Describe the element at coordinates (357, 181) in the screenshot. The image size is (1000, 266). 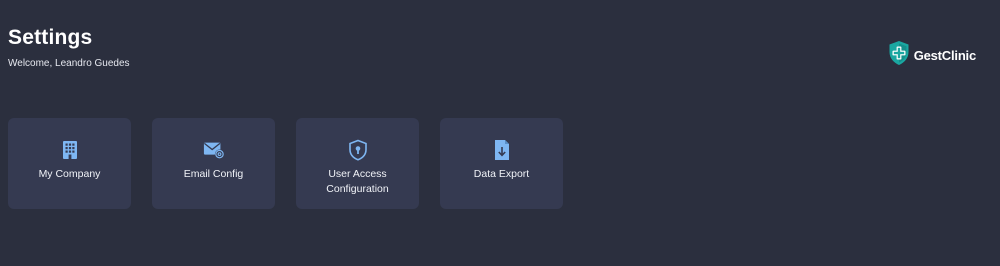
I see `card-label: User Access Configuration` at that location.